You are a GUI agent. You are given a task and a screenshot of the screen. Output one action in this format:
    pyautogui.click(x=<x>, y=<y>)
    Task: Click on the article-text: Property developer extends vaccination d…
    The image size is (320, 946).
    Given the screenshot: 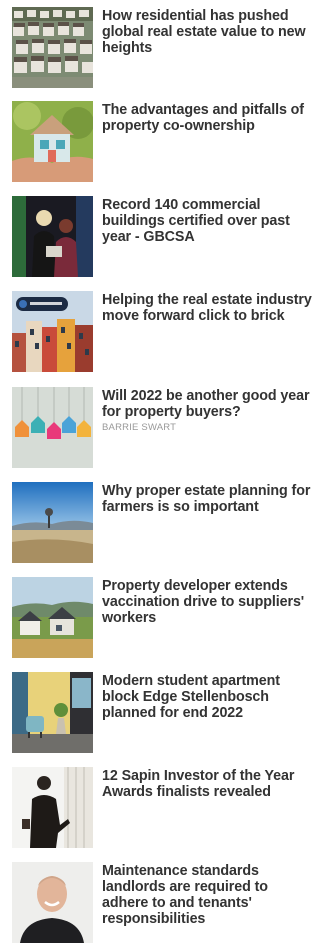 What is the action you would take?
    pyautogui.click(x=208, y=602)
    